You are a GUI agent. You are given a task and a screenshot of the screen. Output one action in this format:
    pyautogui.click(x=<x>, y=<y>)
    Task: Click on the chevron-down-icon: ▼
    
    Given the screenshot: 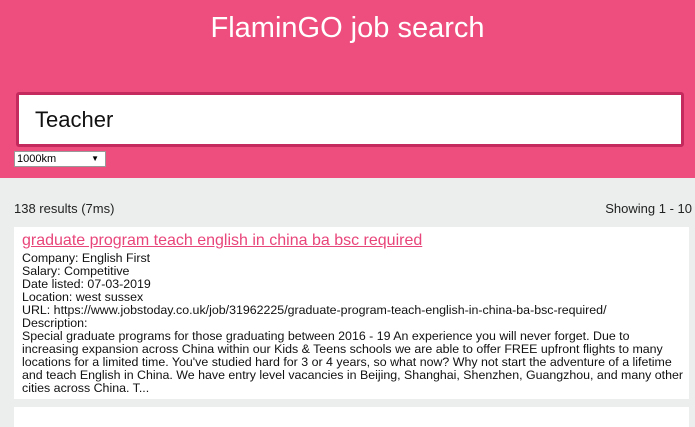 What is the action you would take?
    pyautogui.click(x=95, y=158)
    